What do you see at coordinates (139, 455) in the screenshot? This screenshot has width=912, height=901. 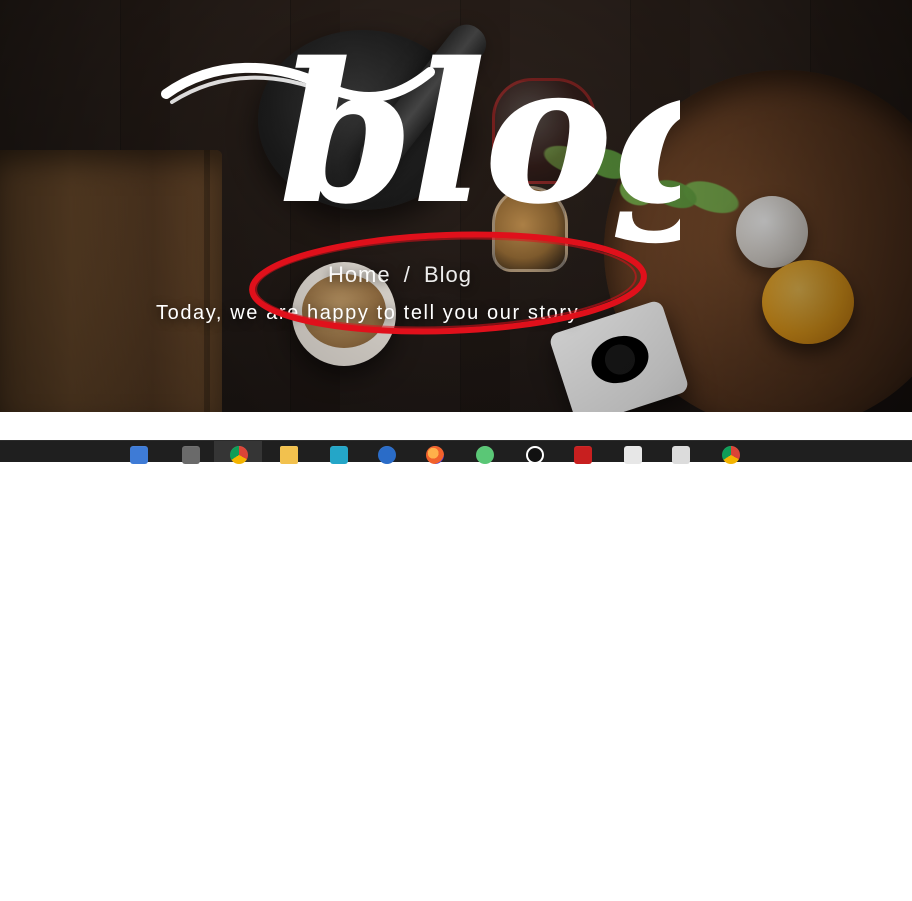 I see `task-view-icon` at bounding box center [139, 455].